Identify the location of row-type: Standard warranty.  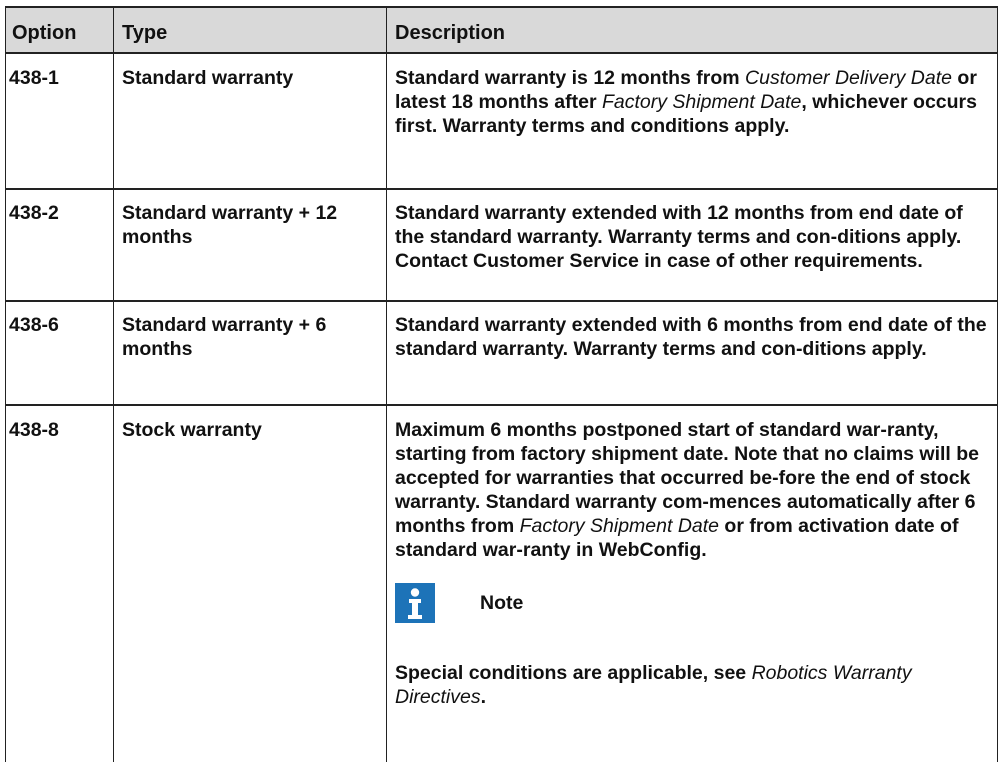
(208, 78).